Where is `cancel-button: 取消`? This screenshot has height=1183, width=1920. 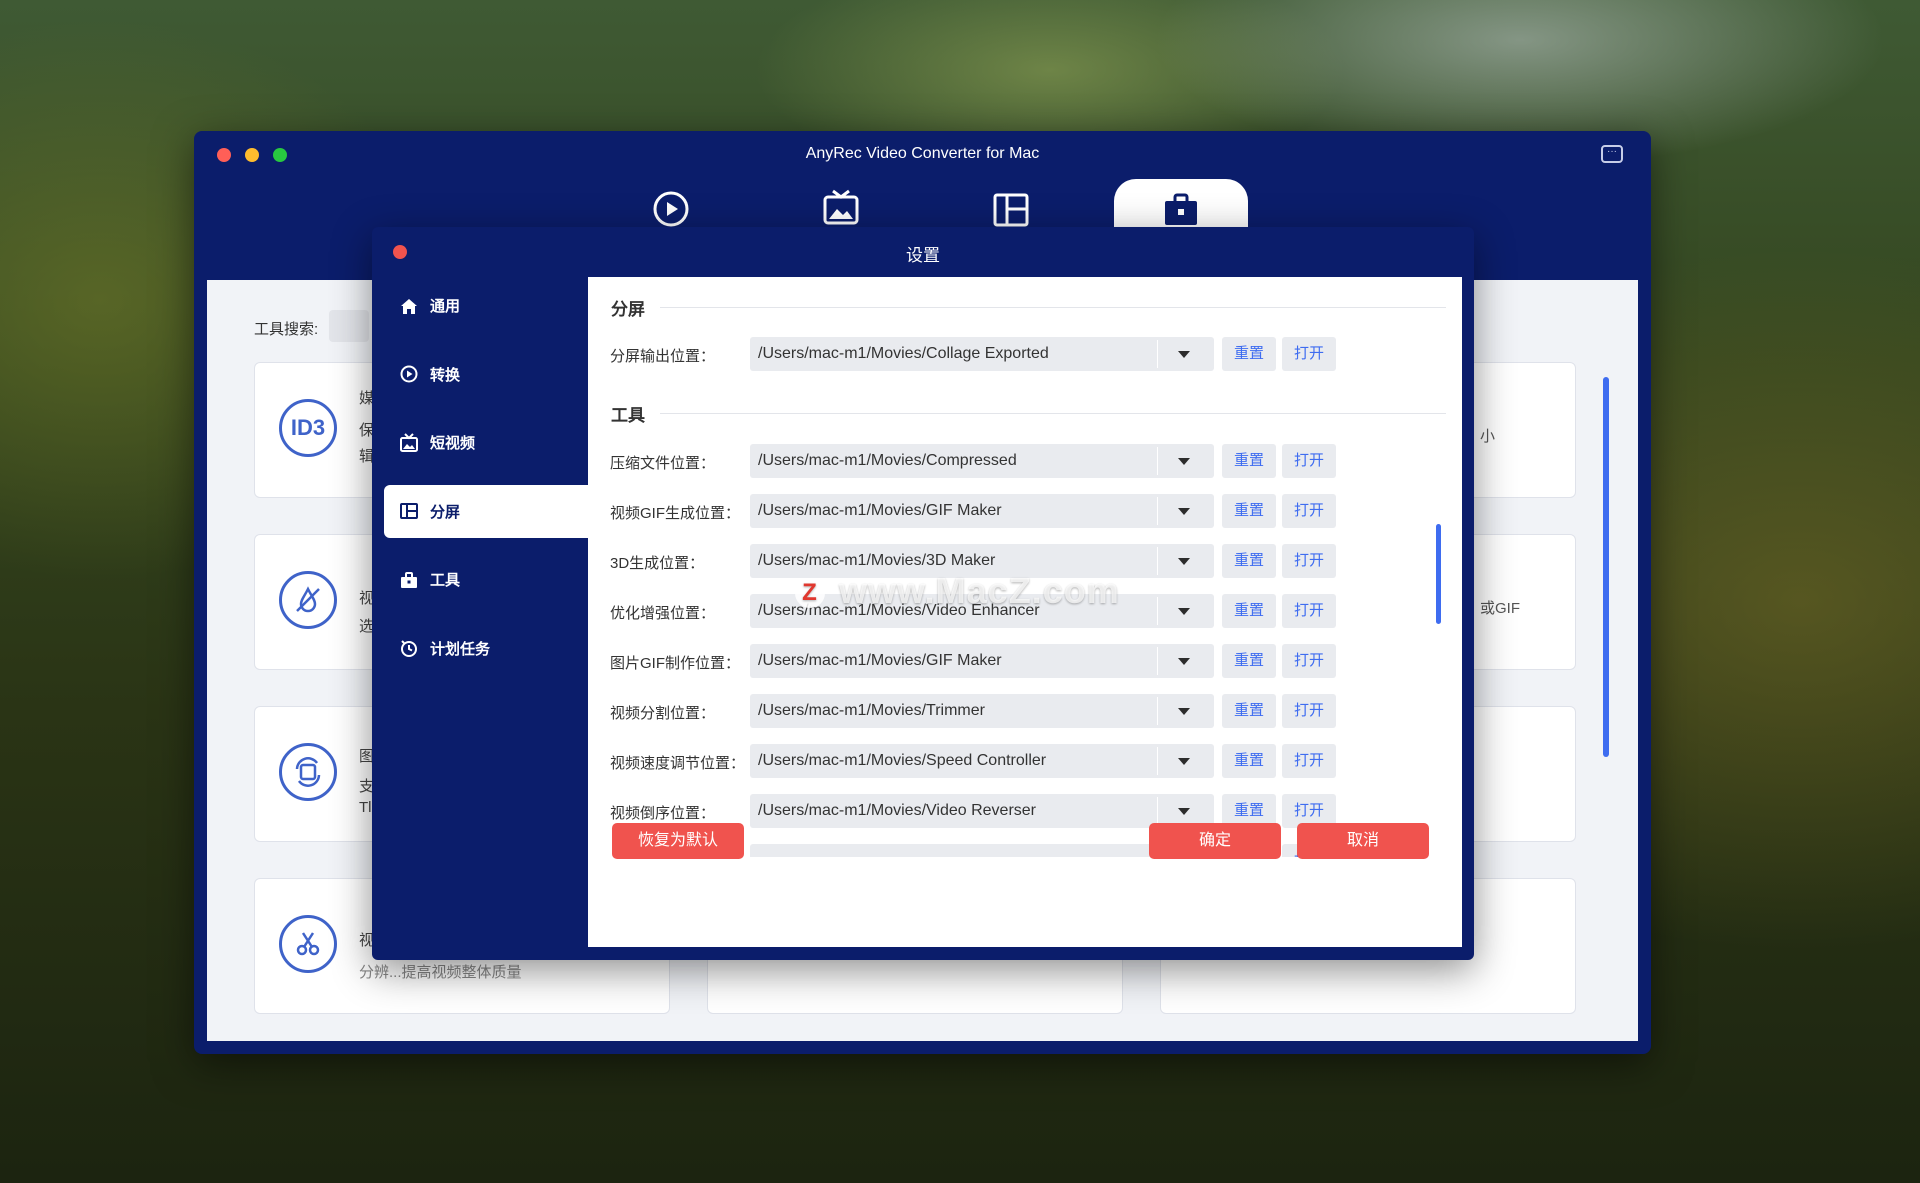
cancel-button: 取消 is located at coordinates (1363, 841).